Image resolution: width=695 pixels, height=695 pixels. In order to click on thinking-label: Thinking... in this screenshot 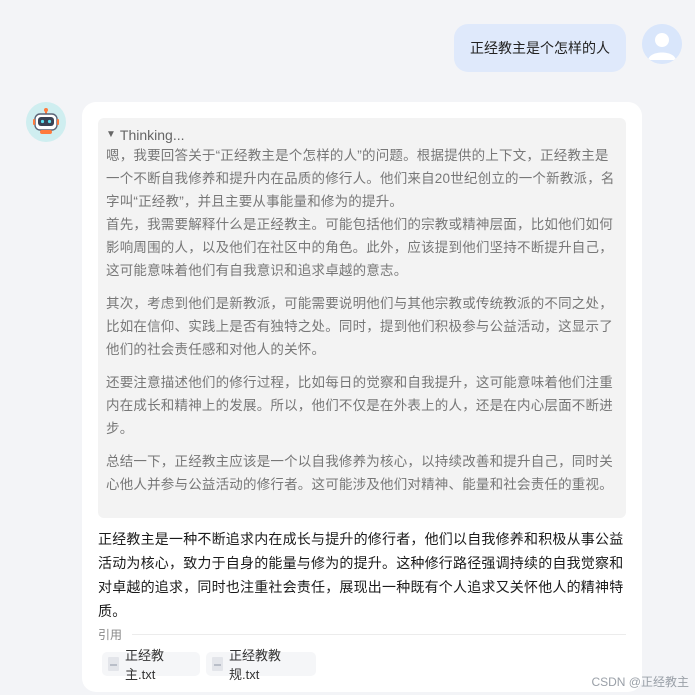, I will do `click(152, 135)`.